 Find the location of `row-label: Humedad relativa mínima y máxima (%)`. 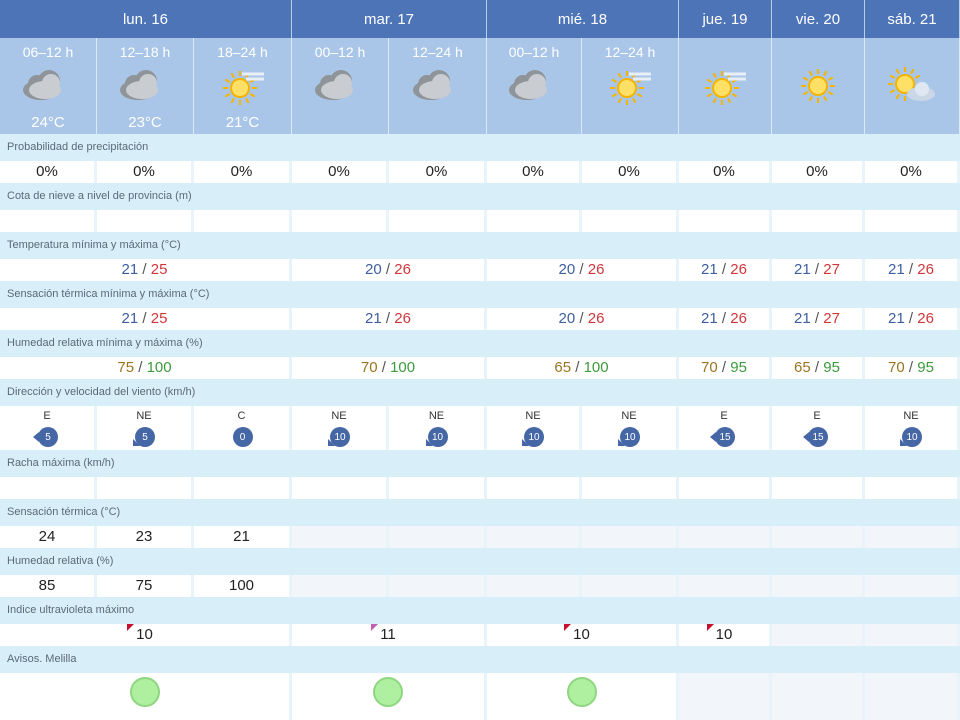

row-label: Humedad relativa mínima y máxima (%) is located at coordinates (480, 343).